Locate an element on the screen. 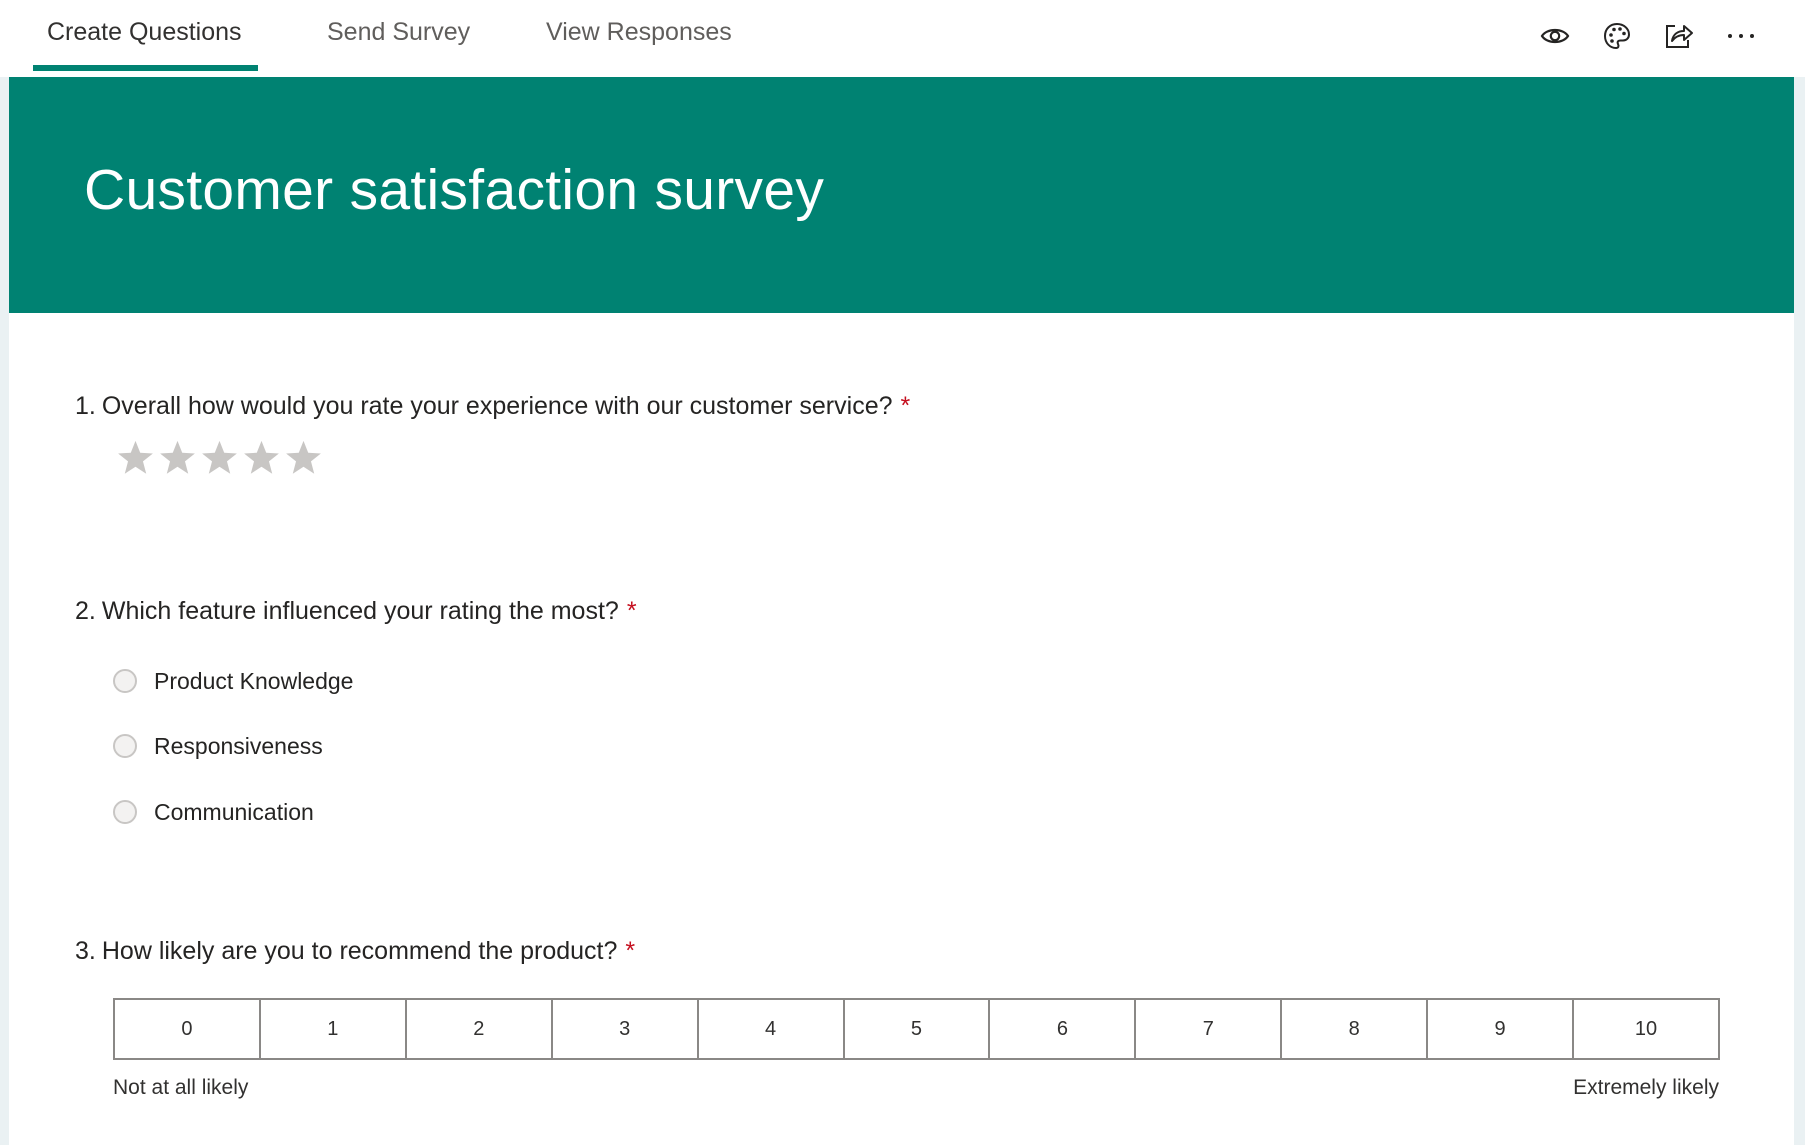 The image size is (1805, 1145). nps-option-9: 9 is located at coordinates (1501, 1029).